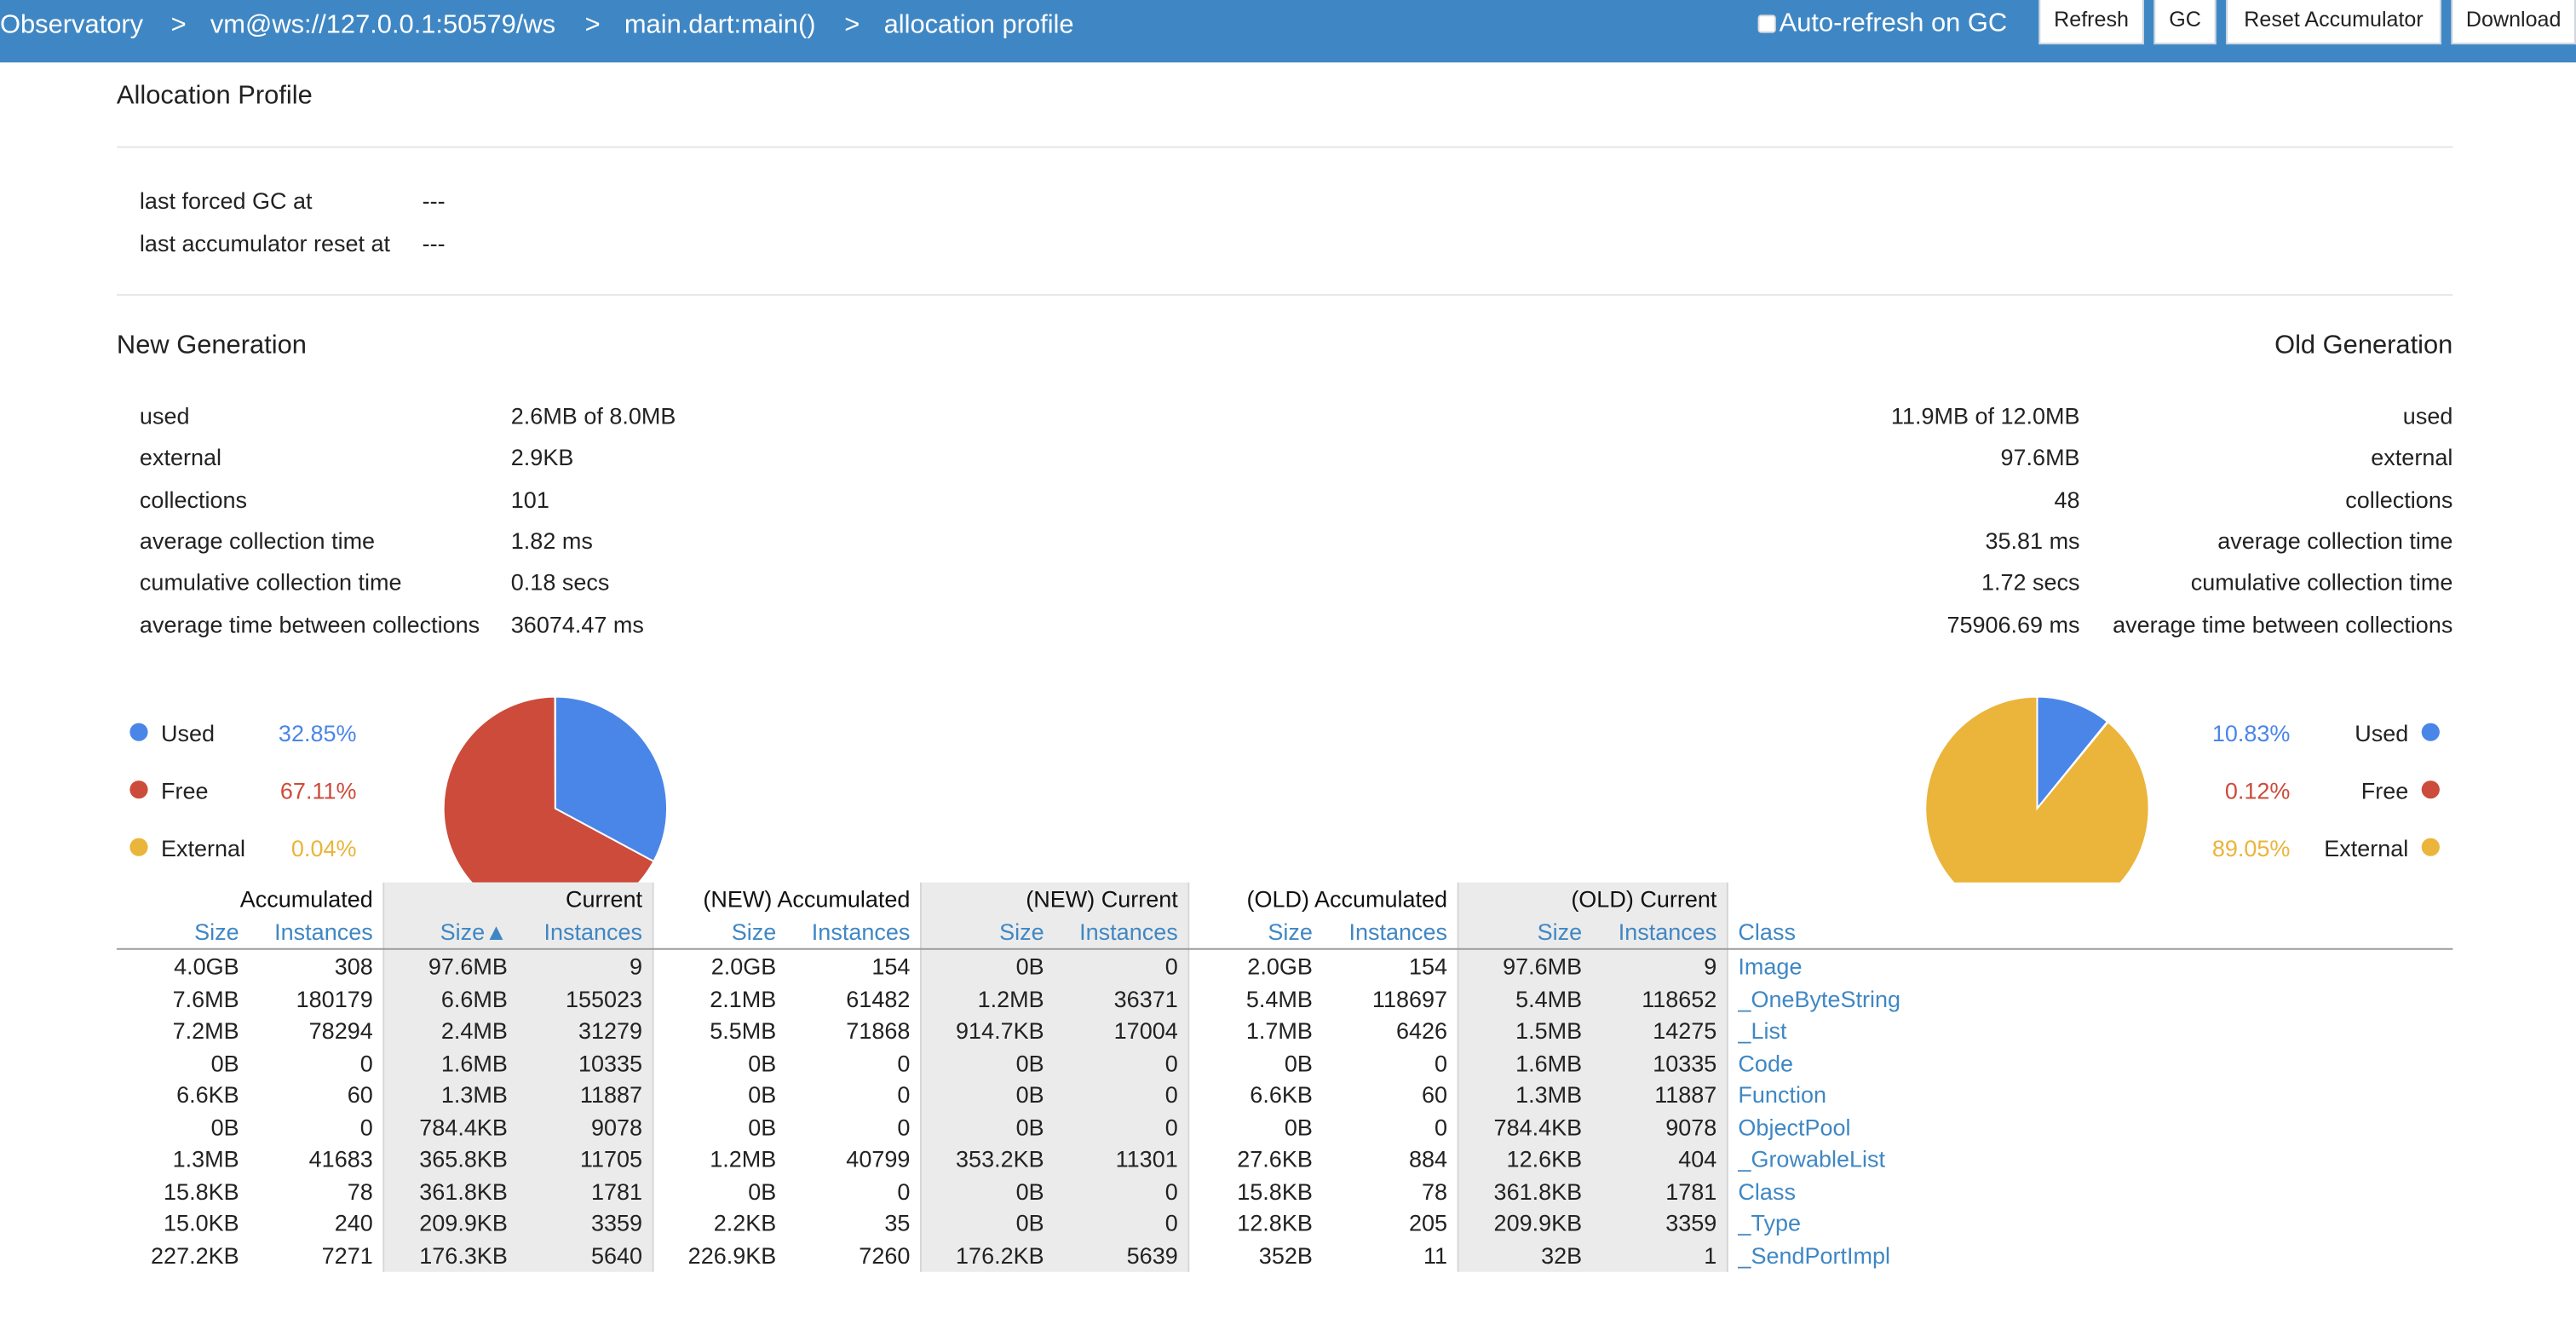 This screenshot has height=1319, width=2576. What do you see at coordinates (434, 243) in the screenshot?
I see `last-reset-value: ---` at bounding box center [434, 243].